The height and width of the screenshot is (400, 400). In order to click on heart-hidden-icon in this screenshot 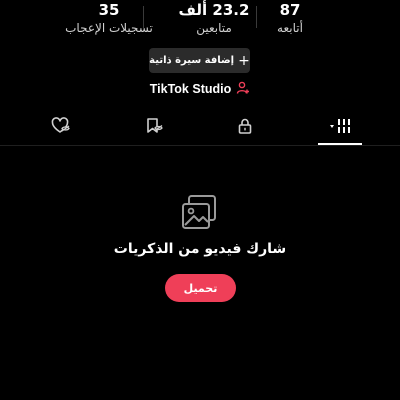, I will do `click(61, 128)`.